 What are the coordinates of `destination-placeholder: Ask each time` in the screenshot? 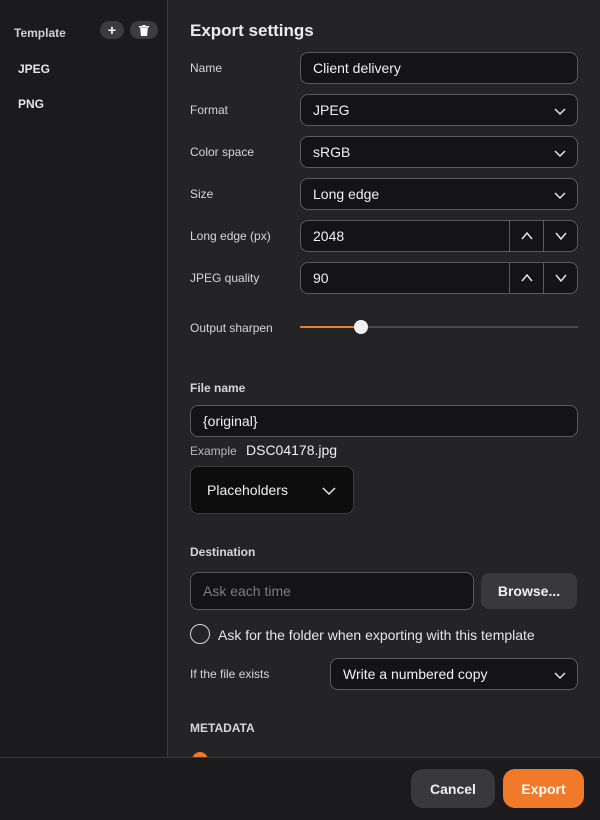 It's located at (247, 591).